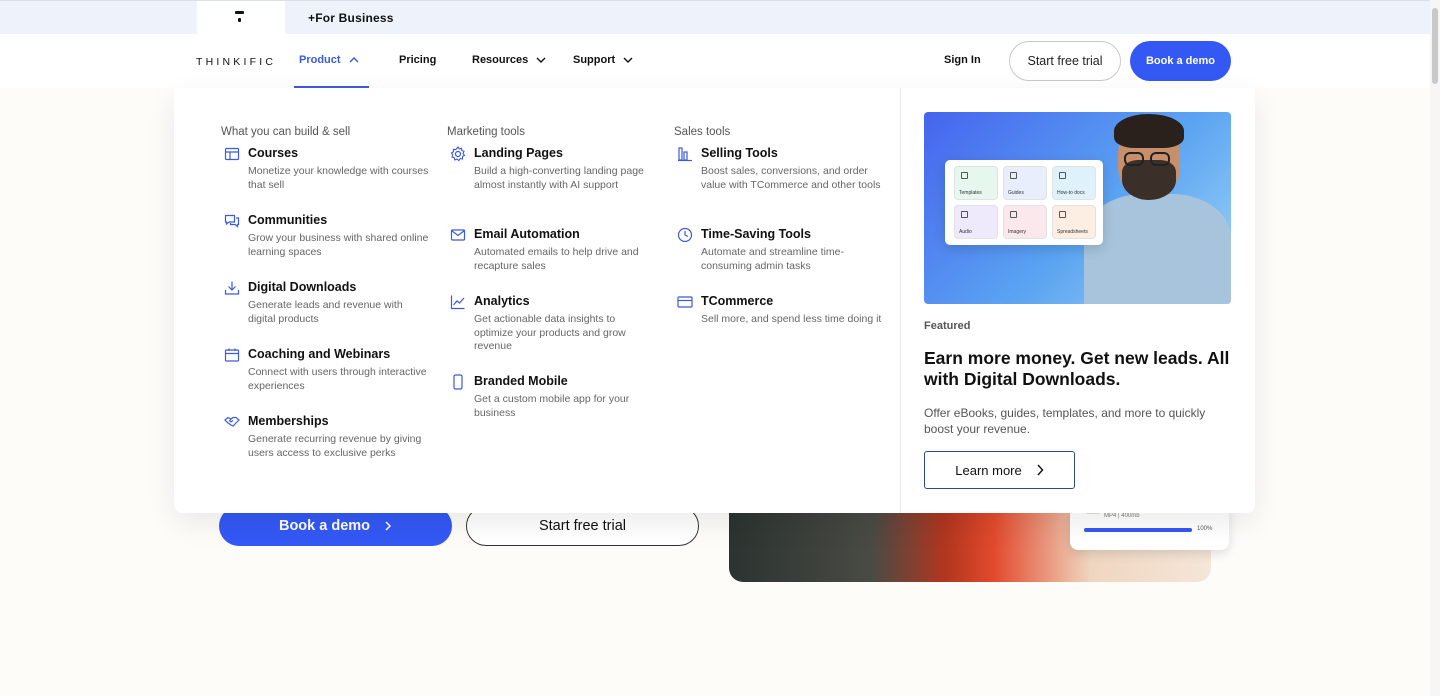 The height and width of the screenshot is (696, 1440). What do you see at coordinates (486, 132) in the screenshot?
I see `menu-column-heading: Marketing tools` at bounding box center [486, 132].